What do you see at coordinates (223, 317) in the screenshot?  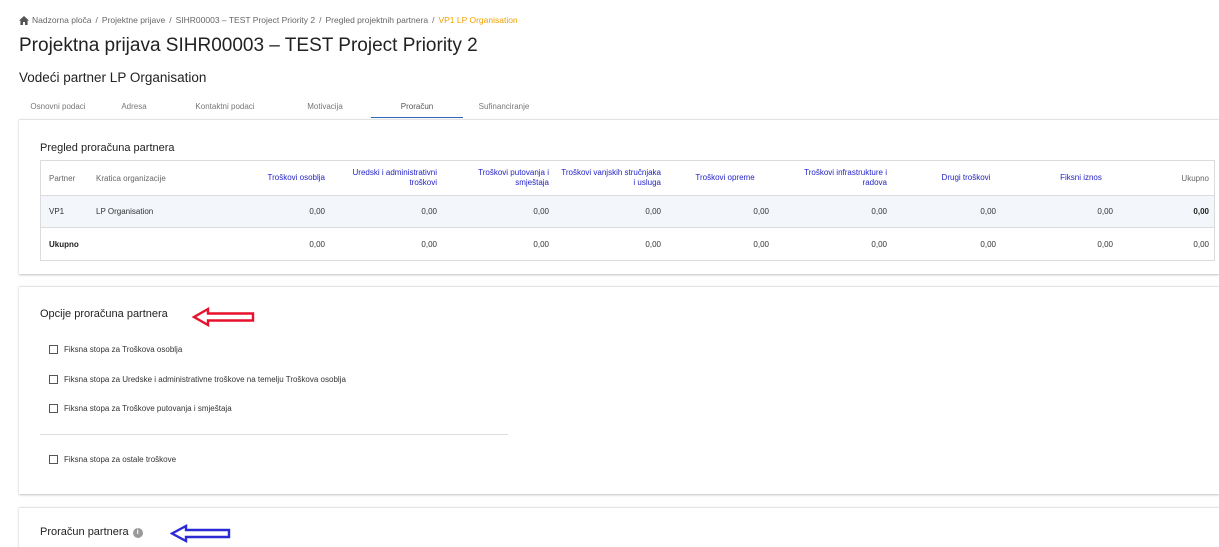 I see `red-arrow-annotation-icon` at bounding box center [223, 317].